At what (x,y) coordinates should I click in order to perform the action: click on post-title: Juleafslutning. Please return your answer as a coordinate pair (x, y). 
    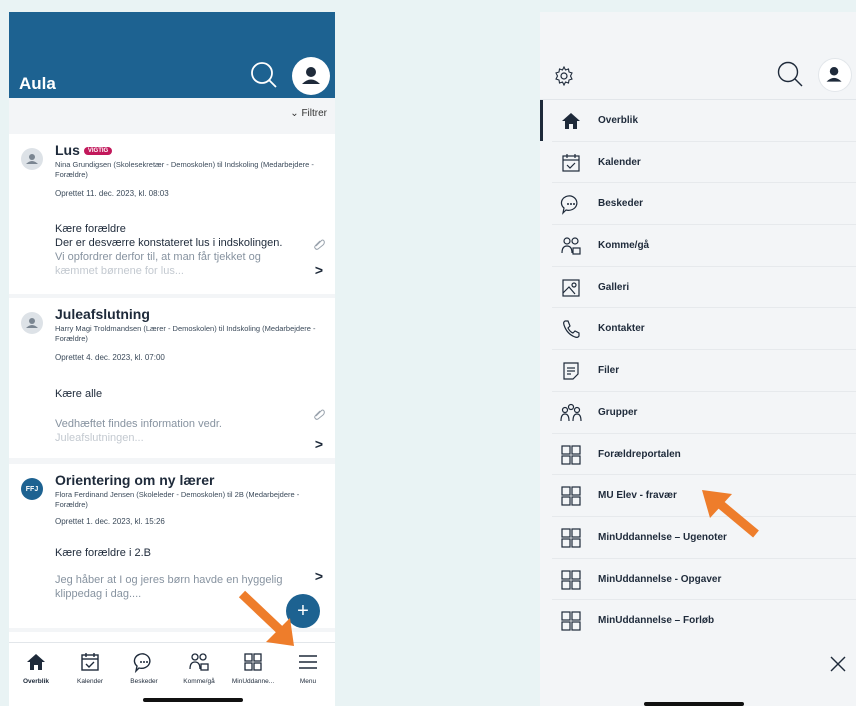
    Looking at the image, I should click on (102, 314).